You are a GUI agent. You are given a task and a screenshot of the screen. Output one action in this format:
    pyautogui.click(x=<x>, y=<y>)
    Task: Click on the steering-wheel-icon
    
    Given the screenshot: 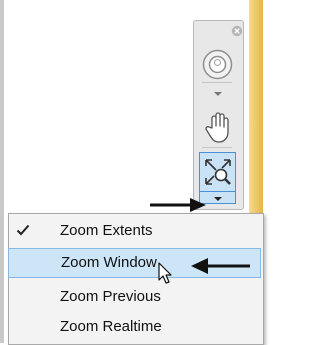 What is the action you would take?
    pyautogui.click(x=217, y=64)
    